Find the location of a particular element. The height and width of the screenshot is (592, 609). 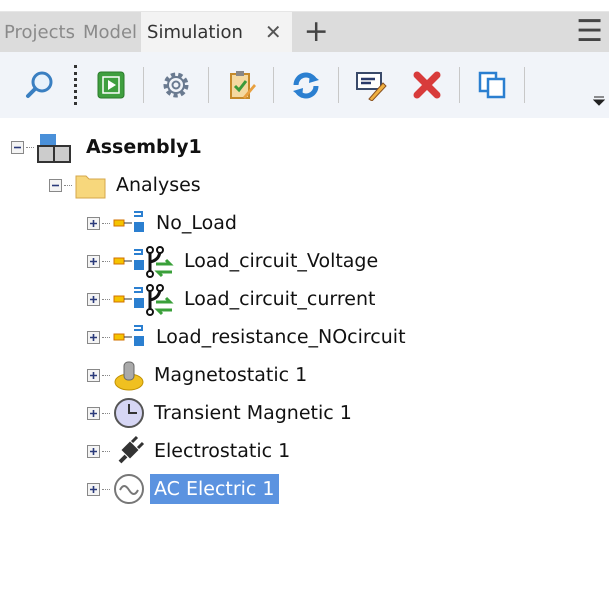

tree-item: Load_circuit_current is located at coordinates (280, 299).